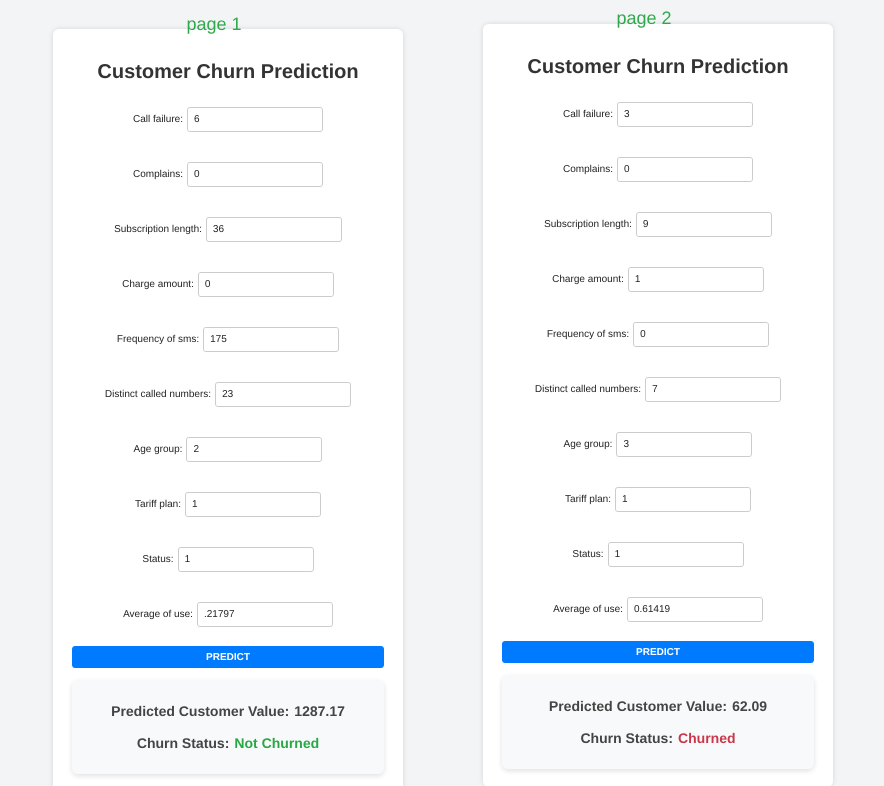 This screenshot has width=884, height=786. What do you see at coordinates (277, 743) in the screenshot?
I see `churn-status: Not Churned` at bounding box center [277, 743].